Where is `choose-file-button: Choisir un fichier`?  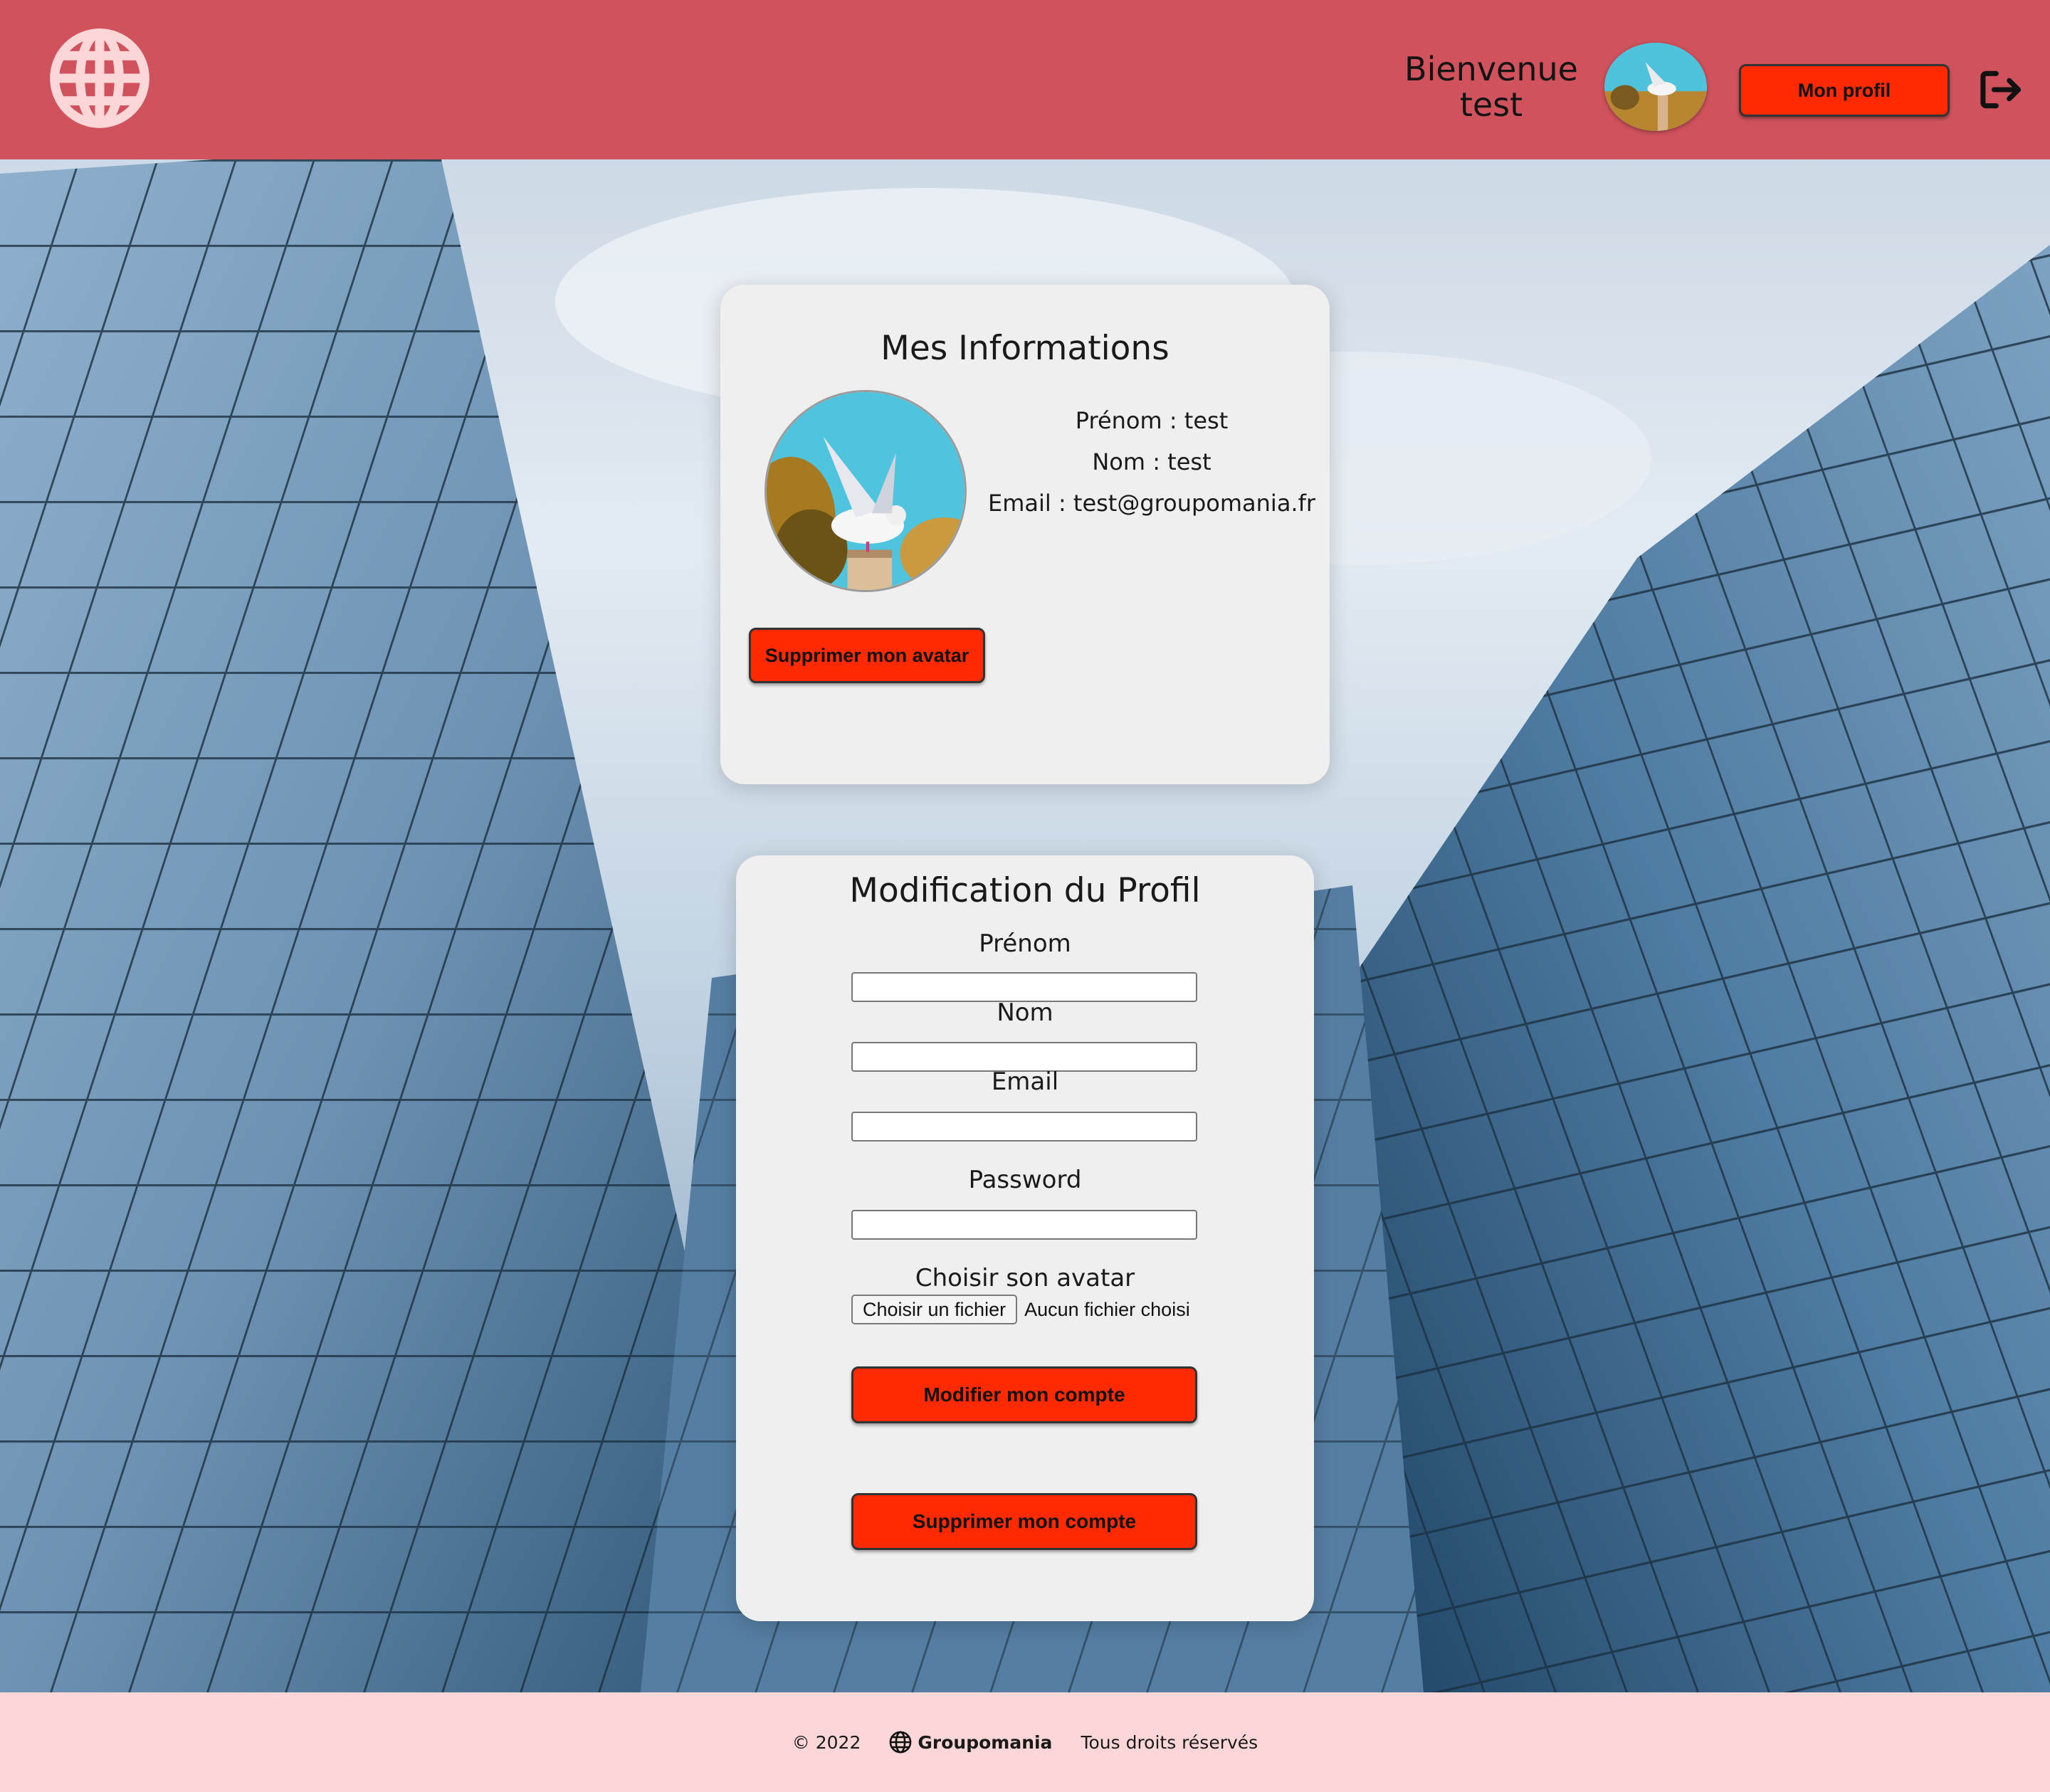
choose-file-button: Choisir un fichier is located at coordinates (934, 1309).